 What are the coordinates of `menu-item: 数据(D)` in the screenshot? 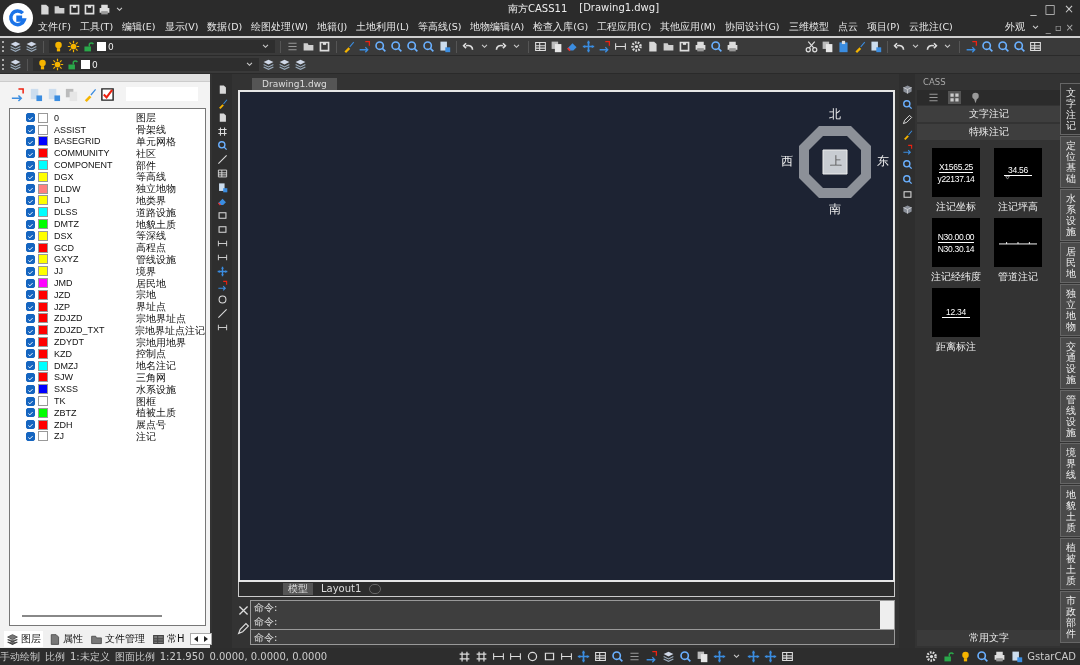 It's located at (225, 27).